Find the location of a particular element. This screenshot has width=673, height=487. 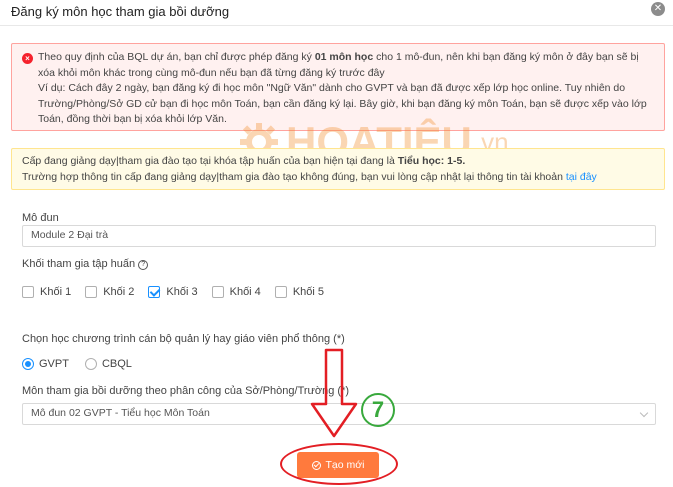

grade-4-checkbox: Khối 4 is located at coordinates (236, 292).